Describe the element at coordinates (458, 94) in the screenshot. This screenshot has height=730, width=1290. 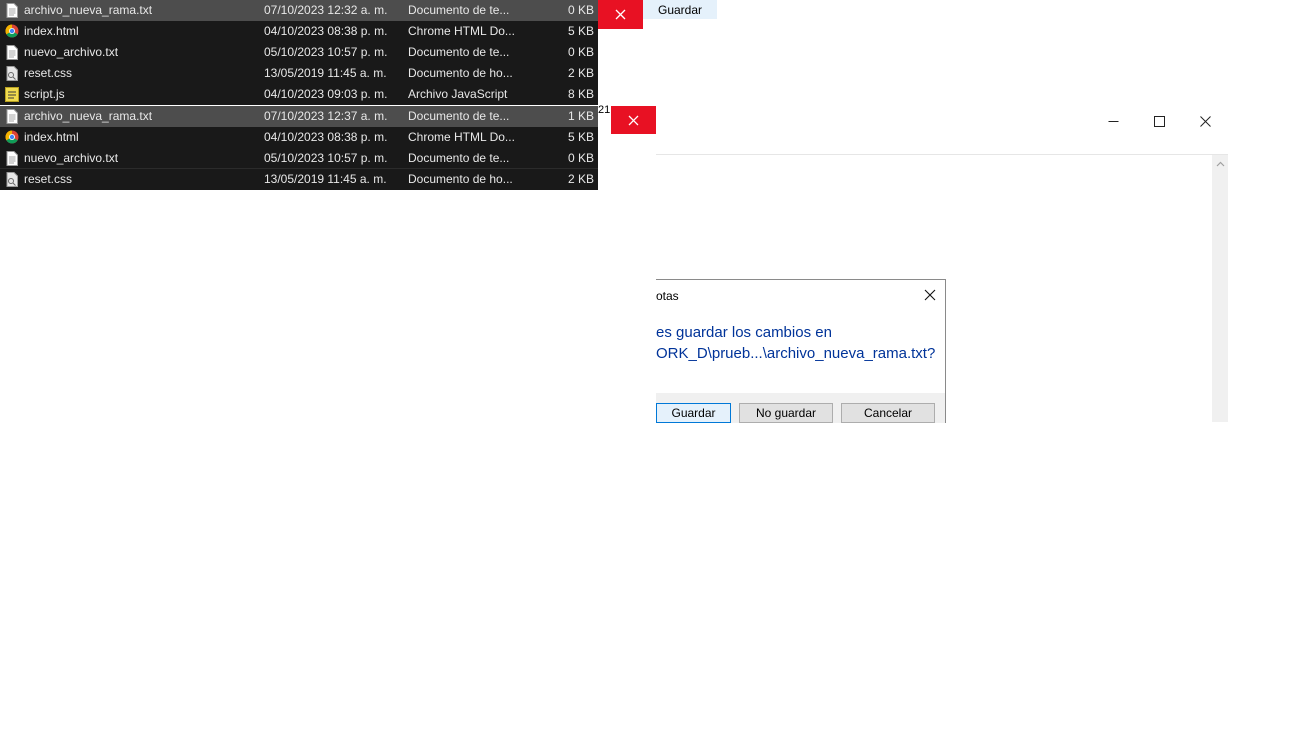
I see `file-type: Archivo JavaScript` at that location.